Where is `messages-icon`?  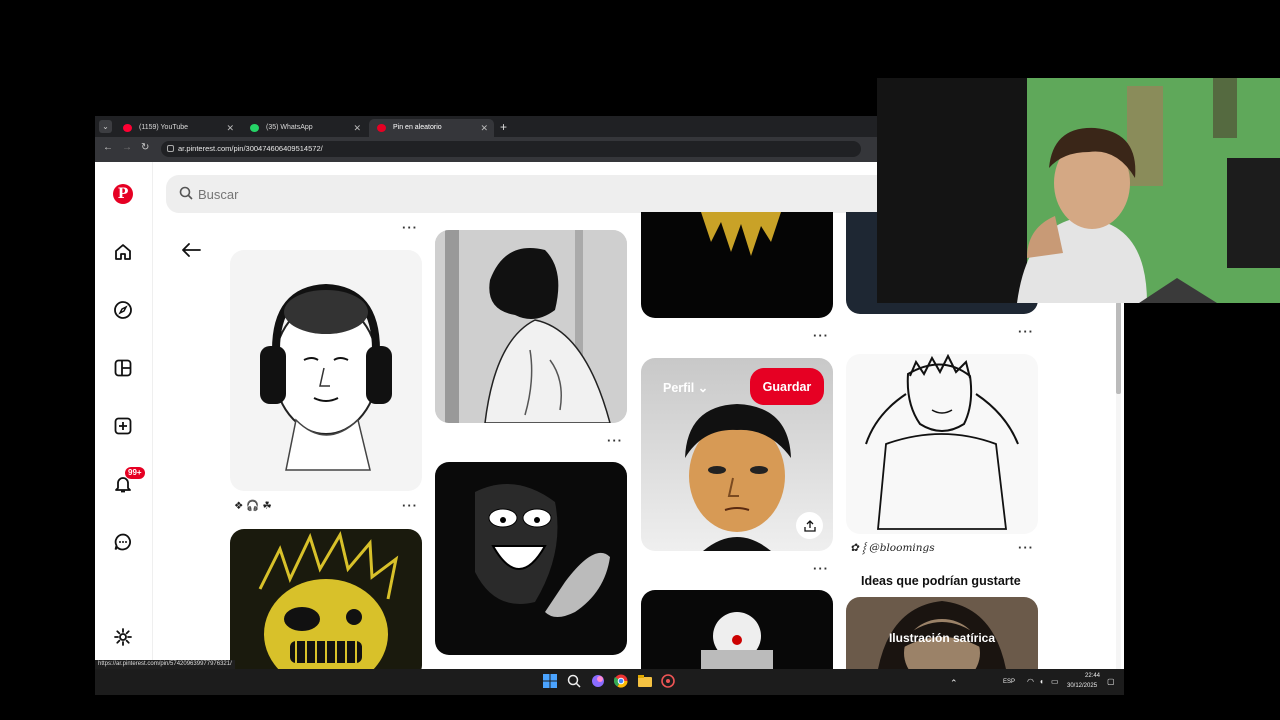
messages-icon is located at coordinates (123, 542).